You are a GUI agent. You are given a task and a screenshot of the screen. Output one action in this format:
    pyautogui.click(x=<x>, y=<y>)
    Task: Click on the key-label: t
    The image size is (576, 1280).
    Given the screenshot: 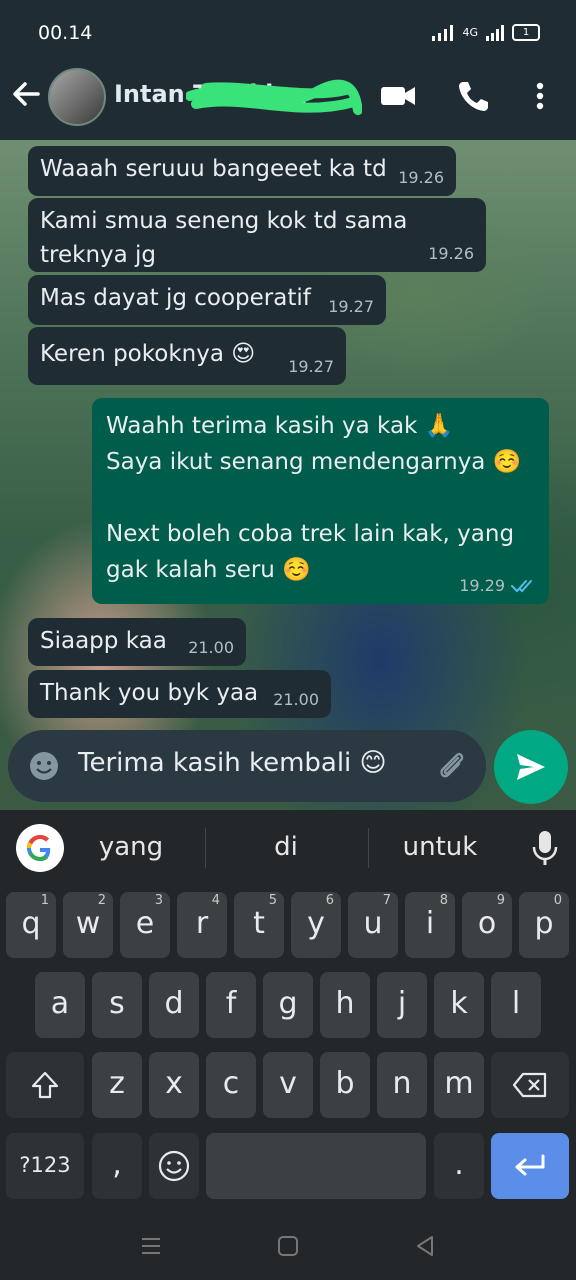 What is the action you would take?
    pyautogui.click(x=259, y=923)
    